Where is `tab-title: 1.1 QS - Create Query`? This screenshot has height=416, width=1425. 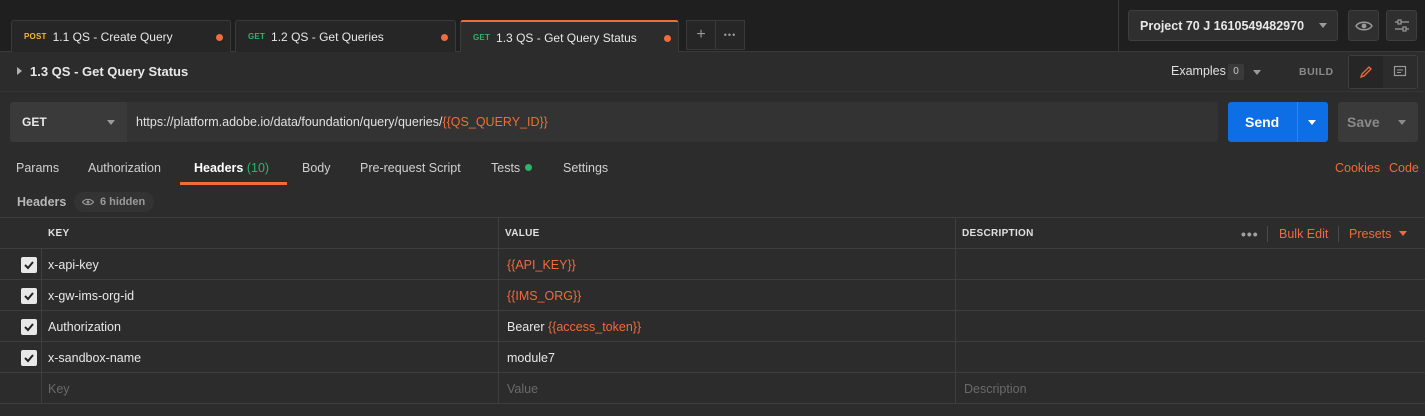
tab-title: 1.1 QS - Create Query is located at coordinates (112, 36).